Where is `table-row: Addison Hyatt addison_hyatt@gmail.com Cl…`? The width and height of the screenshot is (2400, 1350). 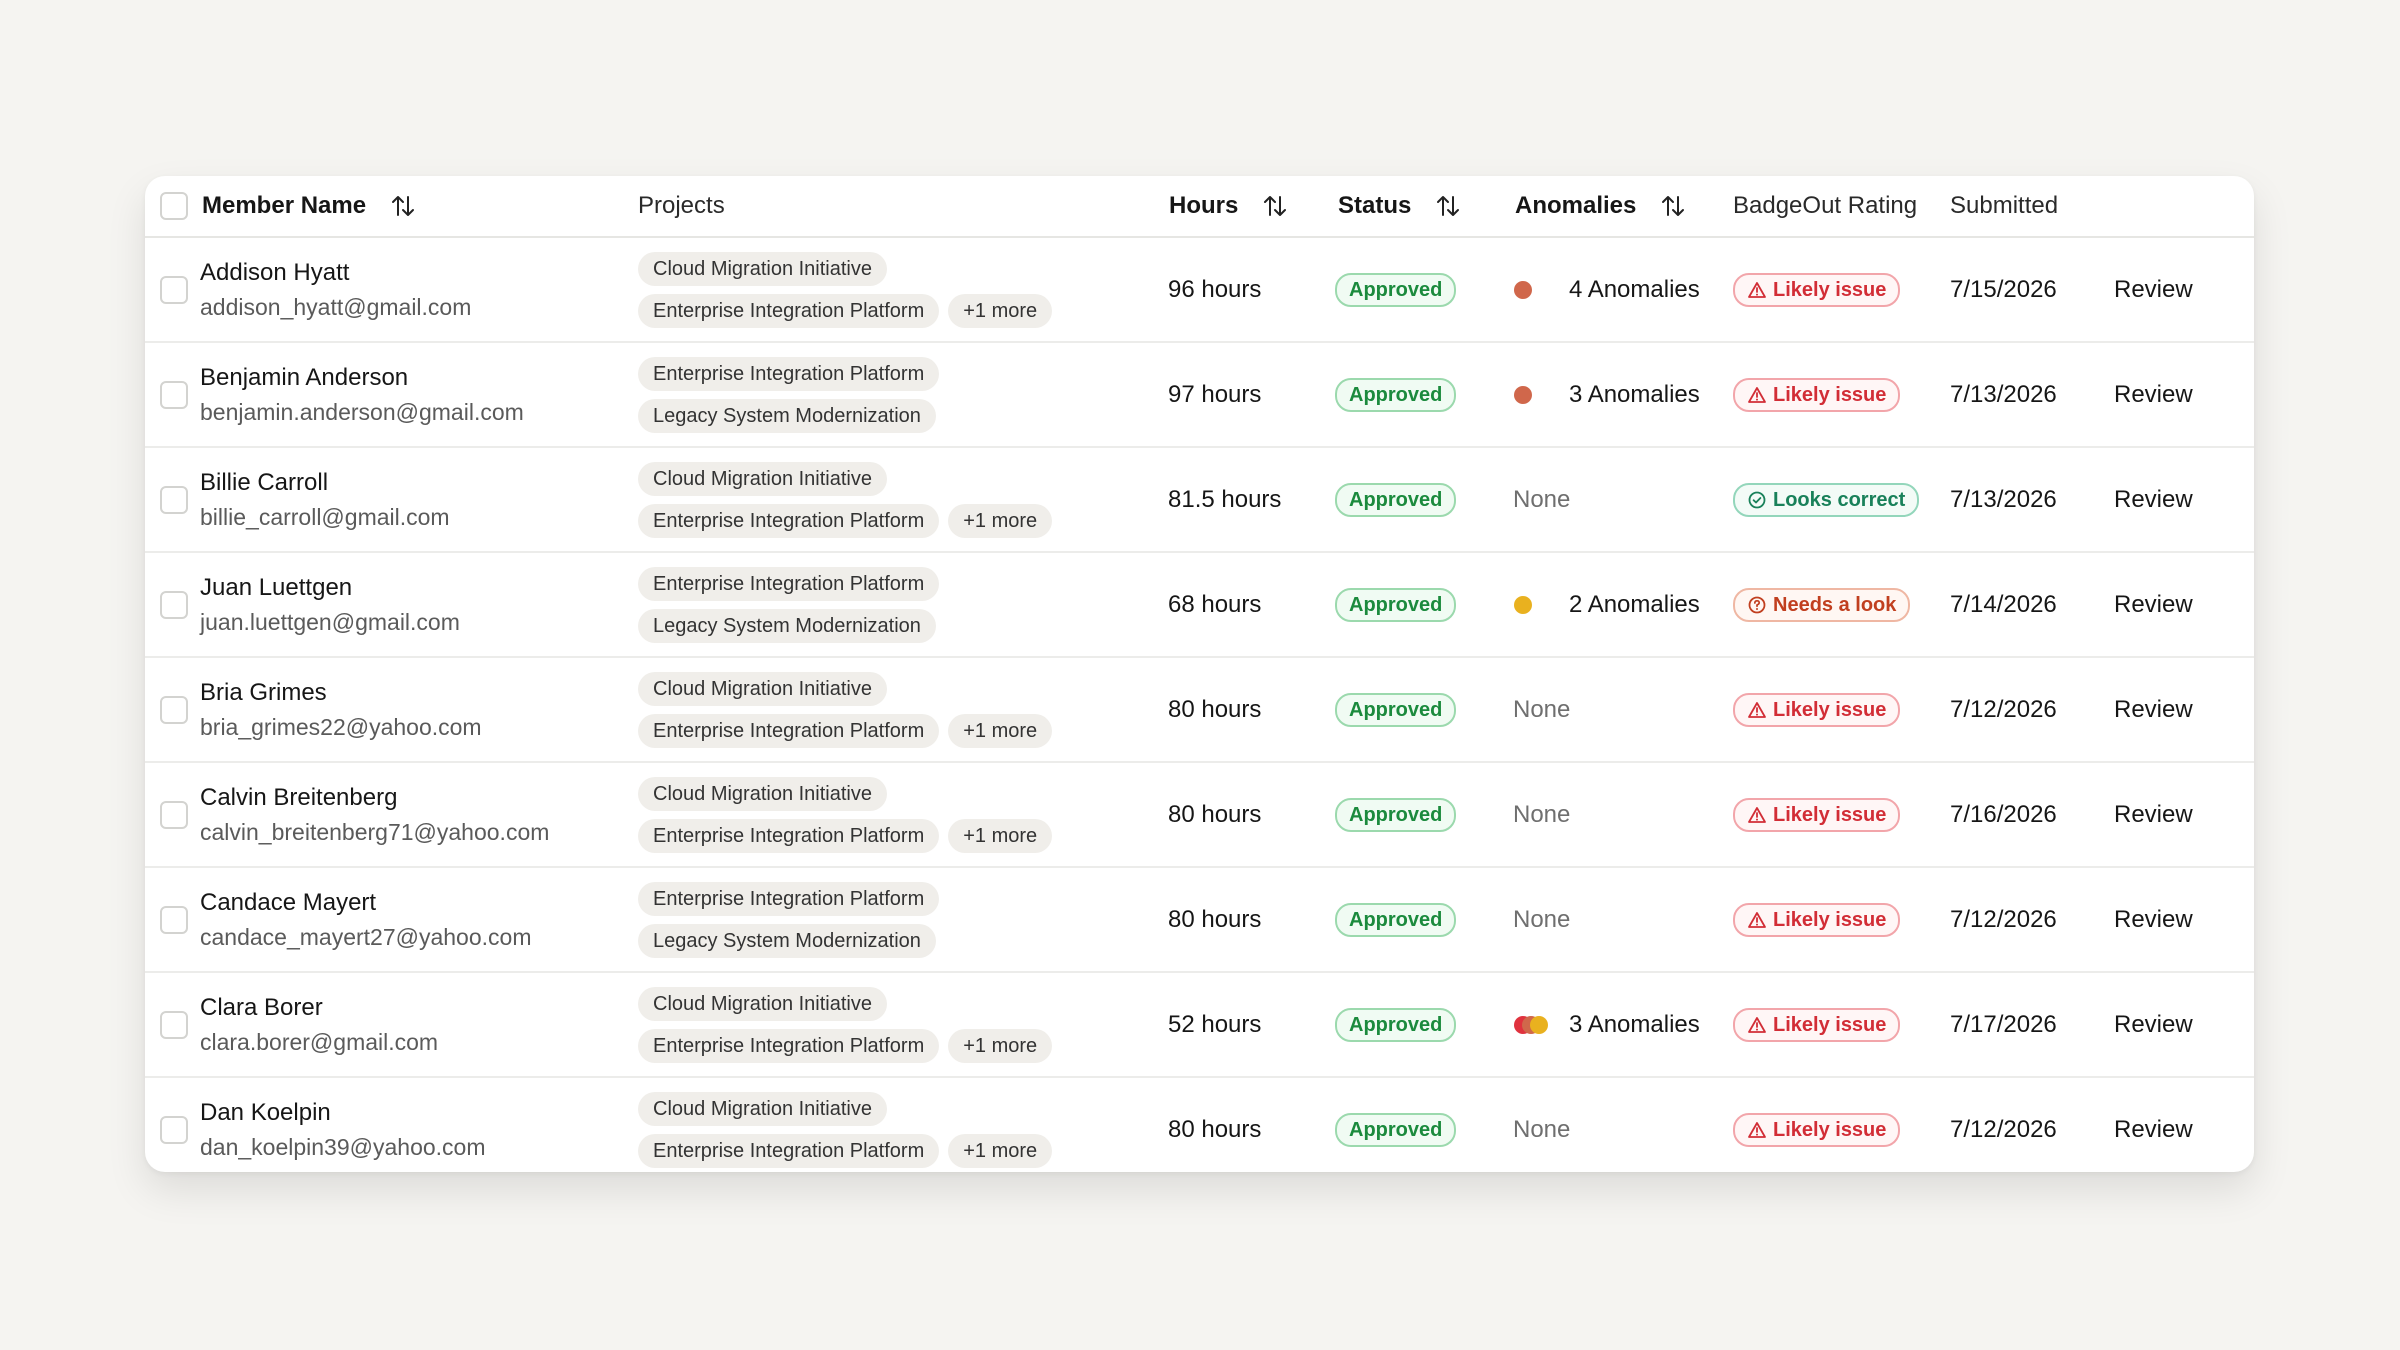
table-row: Addison Hyatt addison_hyatt@gmail.com Cl… is located at coordinates (1199, 290).